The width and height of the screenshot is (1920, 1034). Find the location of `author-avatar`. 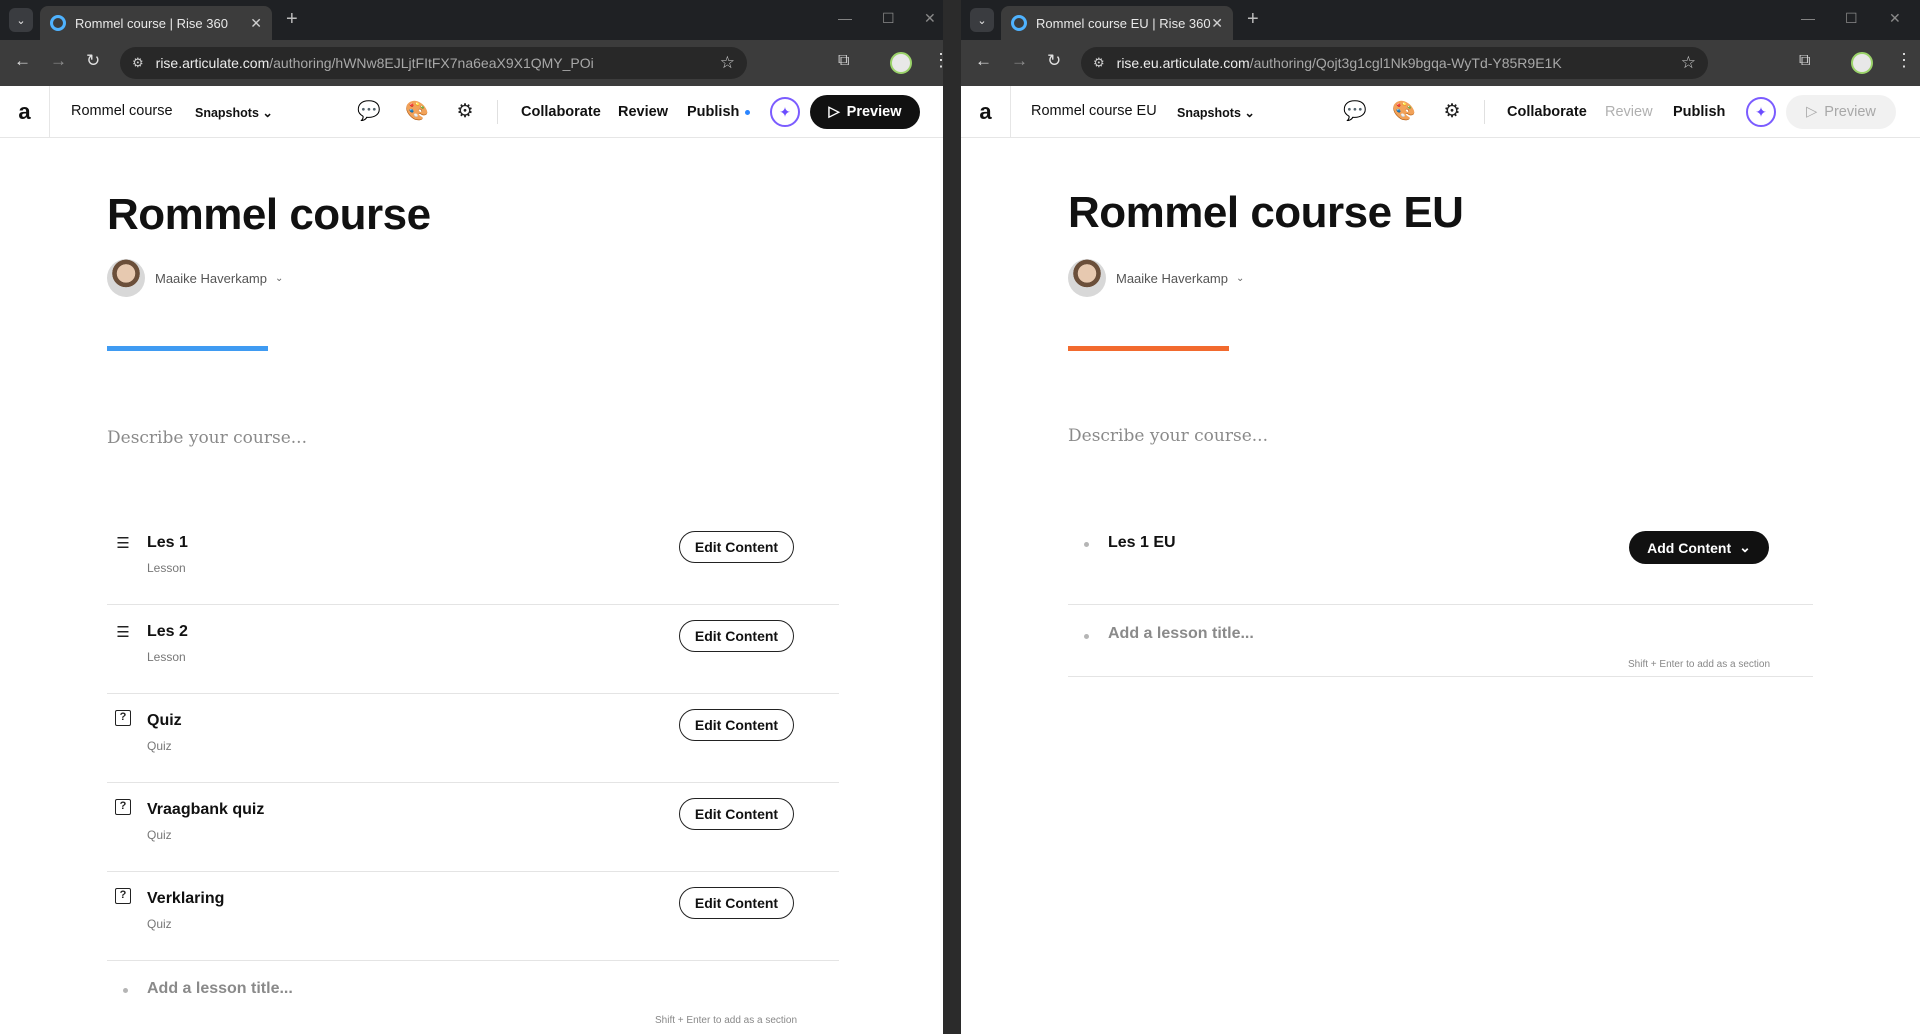

author-avatar is located at coordinates (1087, 278).